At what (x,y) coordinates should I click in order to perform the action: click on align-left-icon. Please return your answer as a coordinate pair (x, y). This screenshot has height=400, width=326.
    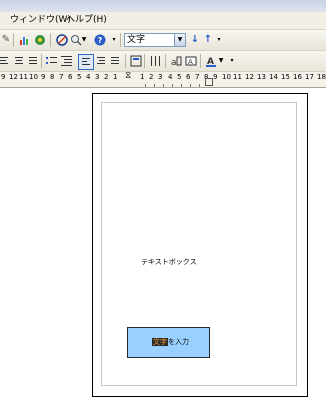
    Looking at the image, I should click on (5, 61).